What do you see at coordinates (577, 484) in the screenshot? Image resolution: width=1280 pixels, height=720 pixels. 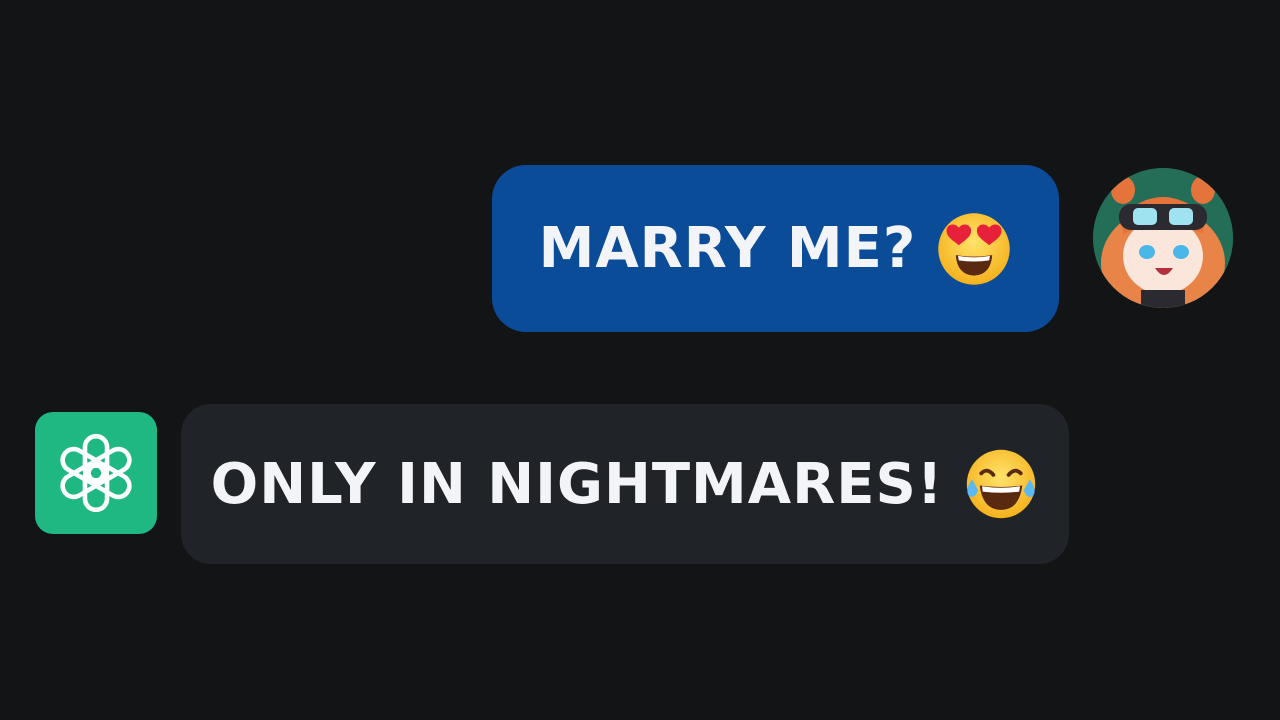 I see `assistant-message-text: ONLY IN NIGHTMARES!` at bounding box center [577, 484].